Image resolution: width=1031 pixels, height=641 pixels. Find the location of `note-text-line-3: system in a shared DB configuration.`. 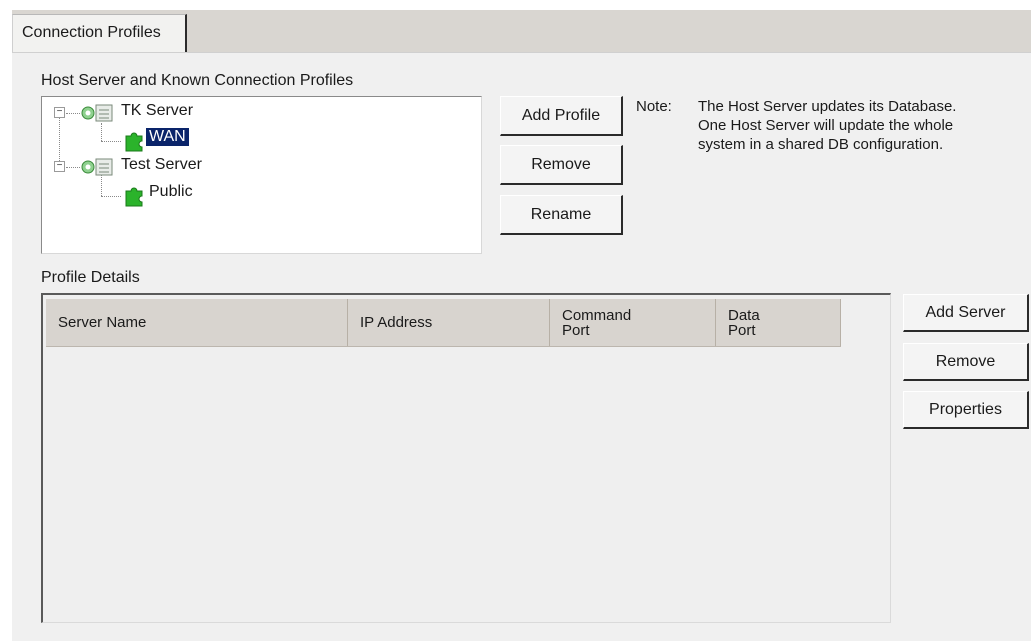

note-text-line-3: system in a shared DB configuration. is located at coordinates (821, 144).